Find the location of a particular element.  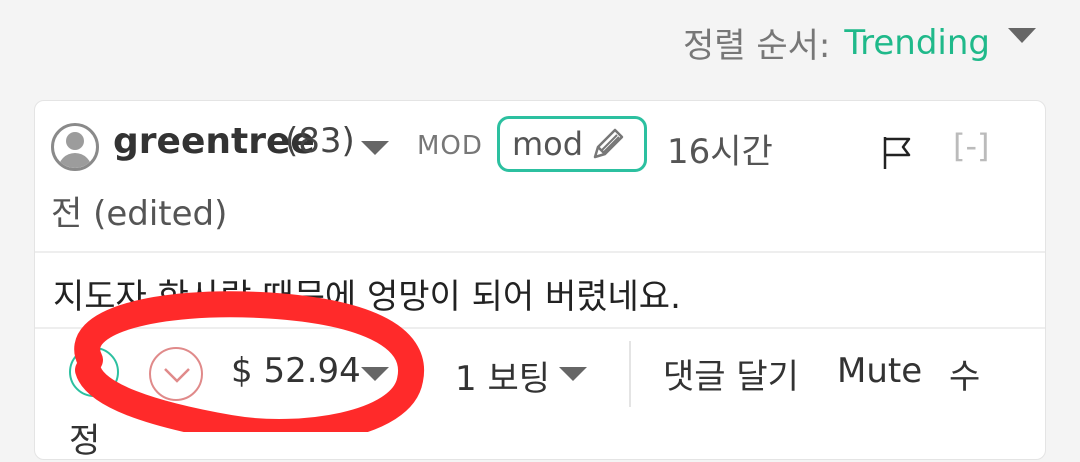

reply-button: 댓글 달기 is located at coordinates (731, 373).